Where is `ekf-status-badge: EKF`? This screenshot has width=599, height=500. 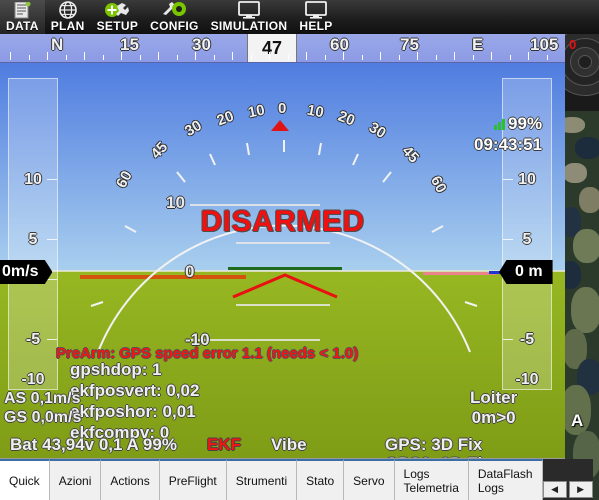
ekf-status-badge: EKF is located at coordinates (224, 445).